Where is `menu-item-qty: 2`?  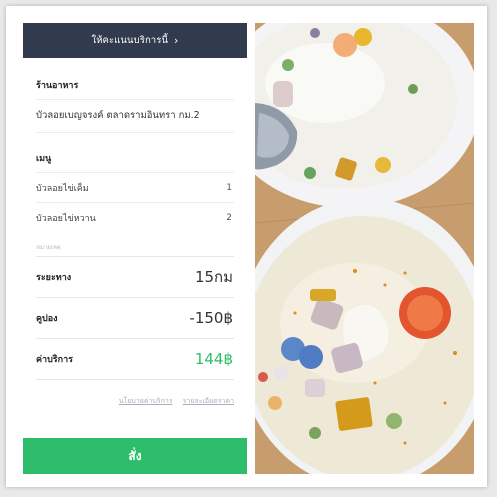 menu-item-qty: 2 is located at coordinates (229, 217).